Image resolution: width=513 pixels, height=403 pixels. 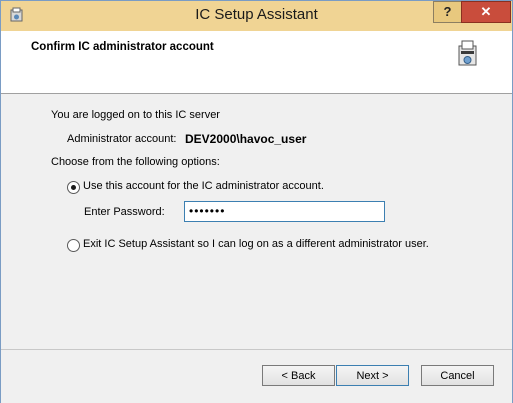 What do you see at coordinates (122, 139) in the screenshot?
I see `admin-account-label: Administrator account:` at bounding box center [122, 139].